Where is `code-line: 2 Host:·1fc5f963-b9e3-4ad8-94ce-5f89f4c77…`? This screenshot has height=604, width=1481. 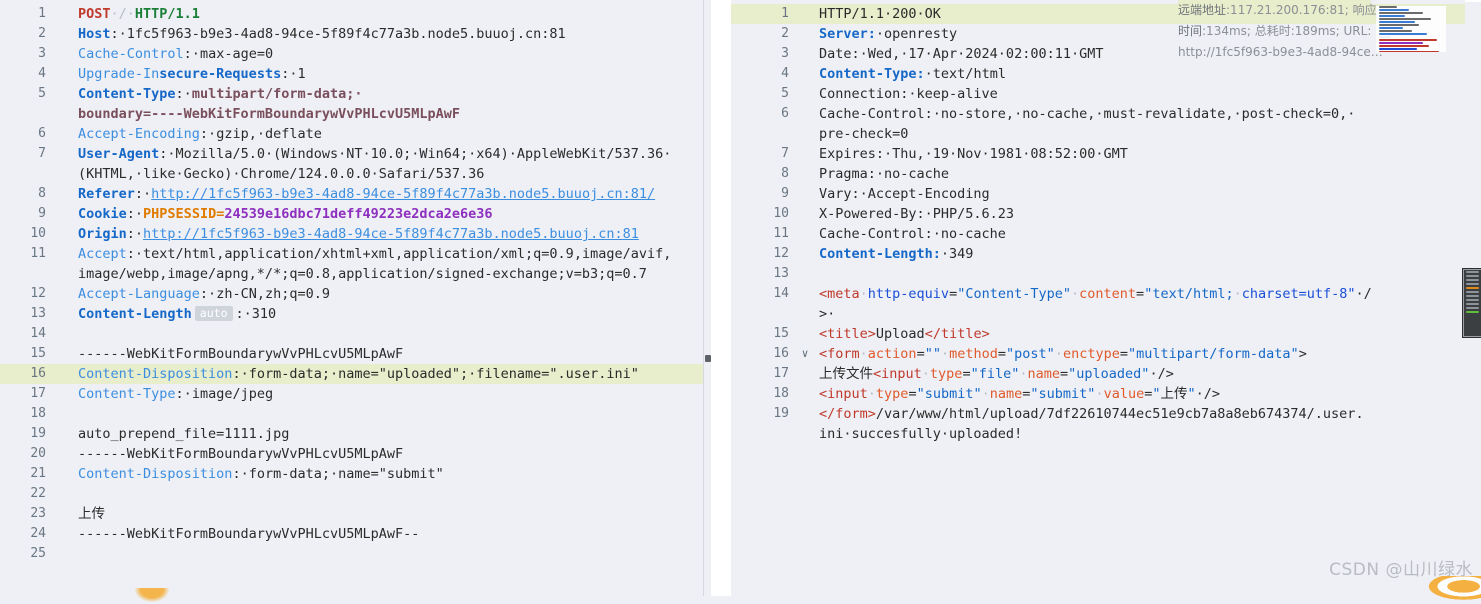
code-line: 2 Host:·1fc5f963-b9e3-4ad8-94ce-5f89f4c77… is located at coordinates (351, 34).